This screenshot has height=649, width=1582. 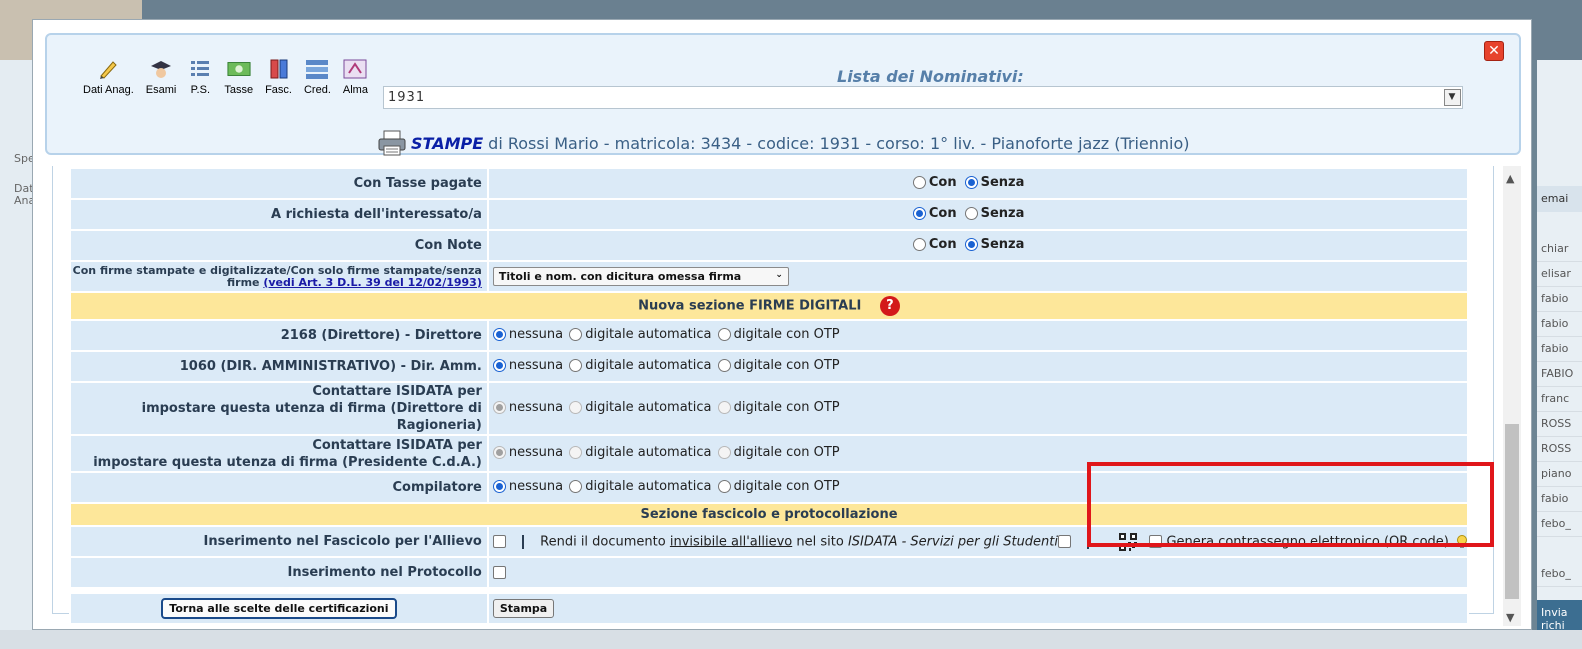 What do you see at coordinates (317, 81) in the screenshot?
I see `toolbar-cred: Cred.` at bounding box center [317, 81].